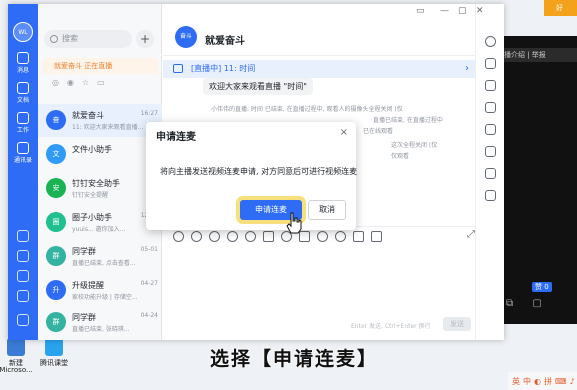  What do you see at coordinates (294, 359) in the screenshot?
I see `video-subtitle: 选择【申请连麦】` at bounding box center [294, 359].